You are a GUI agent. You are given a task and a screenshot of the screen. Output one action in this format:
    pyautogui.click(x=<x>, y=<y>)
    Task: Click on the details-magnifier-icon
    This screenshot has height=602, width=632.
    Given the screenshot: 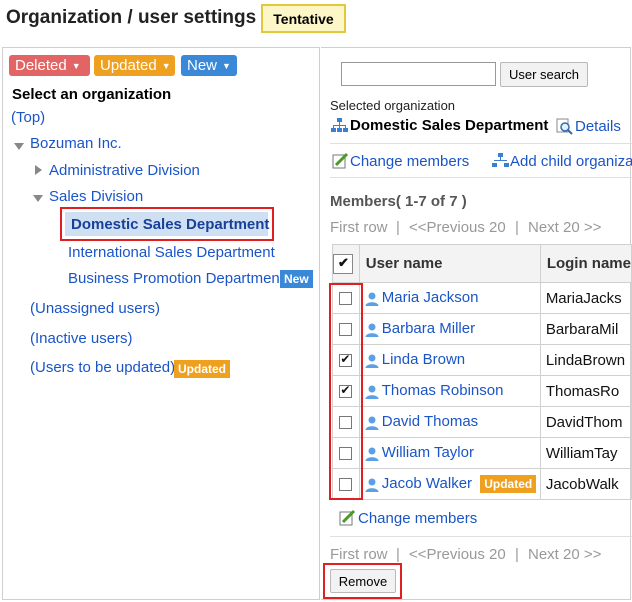 What is the action you would take?
    pyautogui.click(x=564, y=126)
    